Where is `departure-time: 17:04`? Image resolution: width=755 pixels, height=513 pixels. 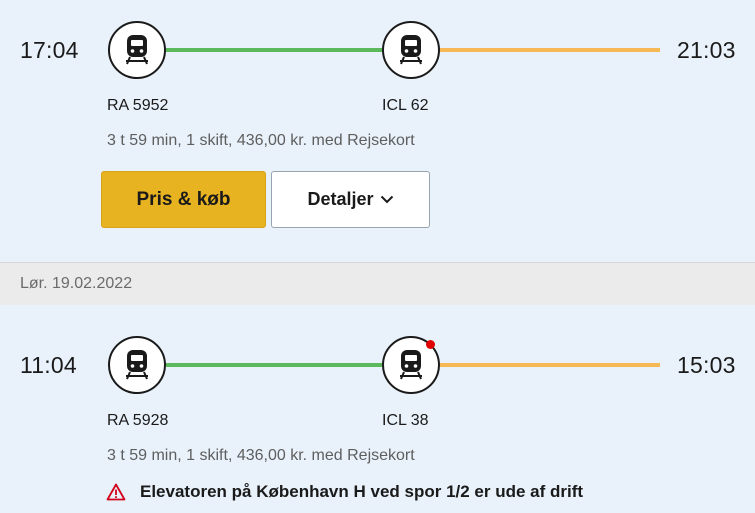 departure-time: 17:04 is located at coordinates (49, 50).